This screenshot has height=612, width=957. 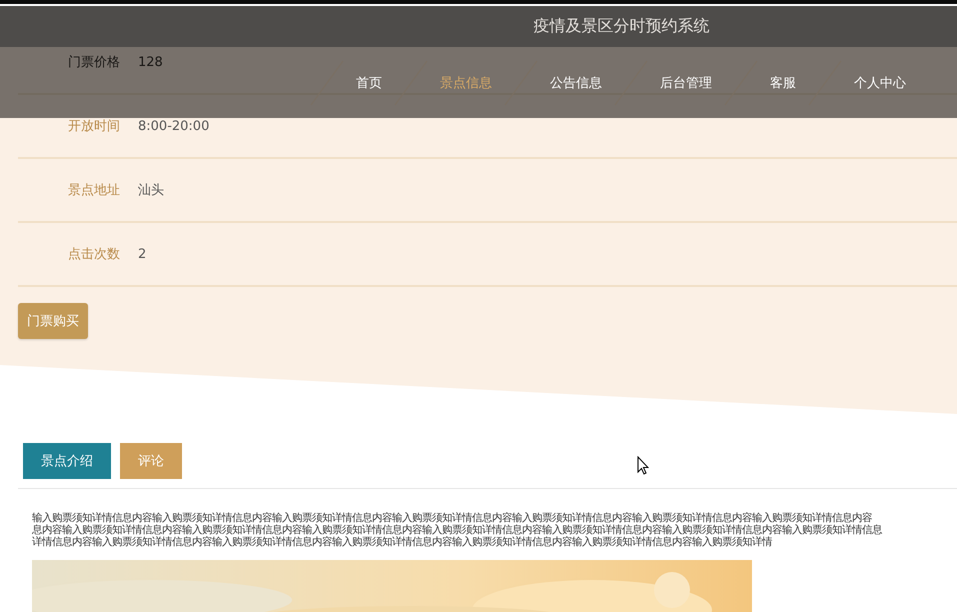 What do you see at coordinates (174, 126) in the screenshot?
I see `detail-value: 8:00-20:00` at bounding box center [174, 126].